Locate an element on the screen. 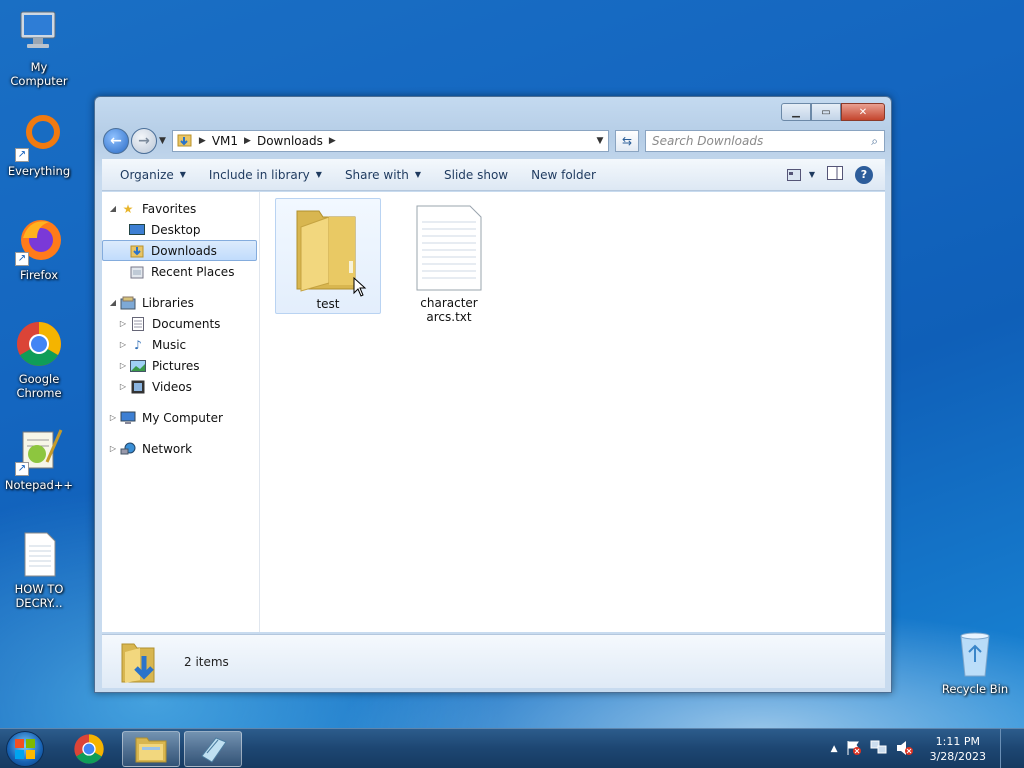 The width and height of the screenshot is (1024, 768). pictures-icon is located at coordinates (138, 366).